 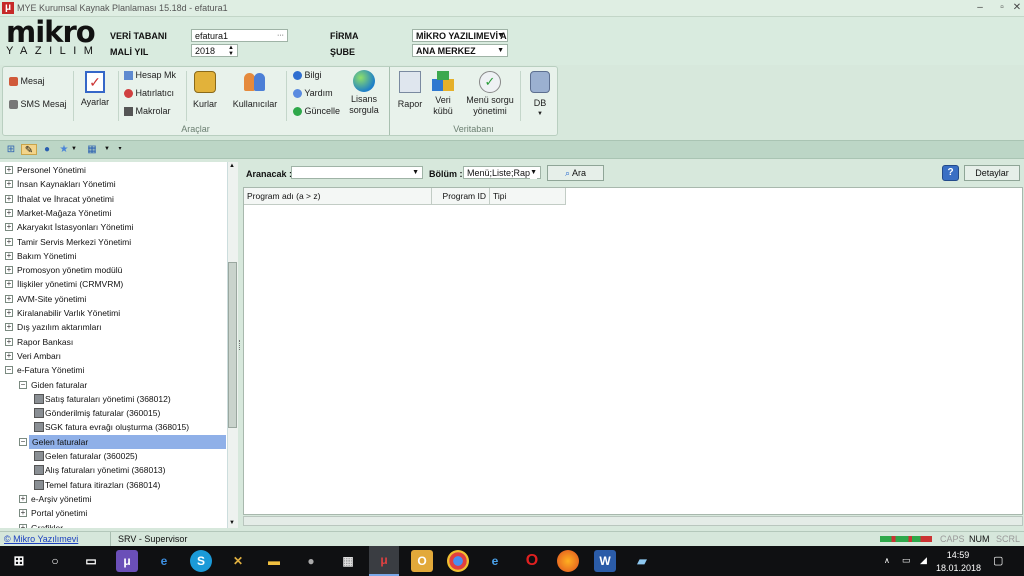 What do you see at coordinates (422, 561) in the screenshot?
I see `outlook-icon: O` at bounding box center [422, 561].